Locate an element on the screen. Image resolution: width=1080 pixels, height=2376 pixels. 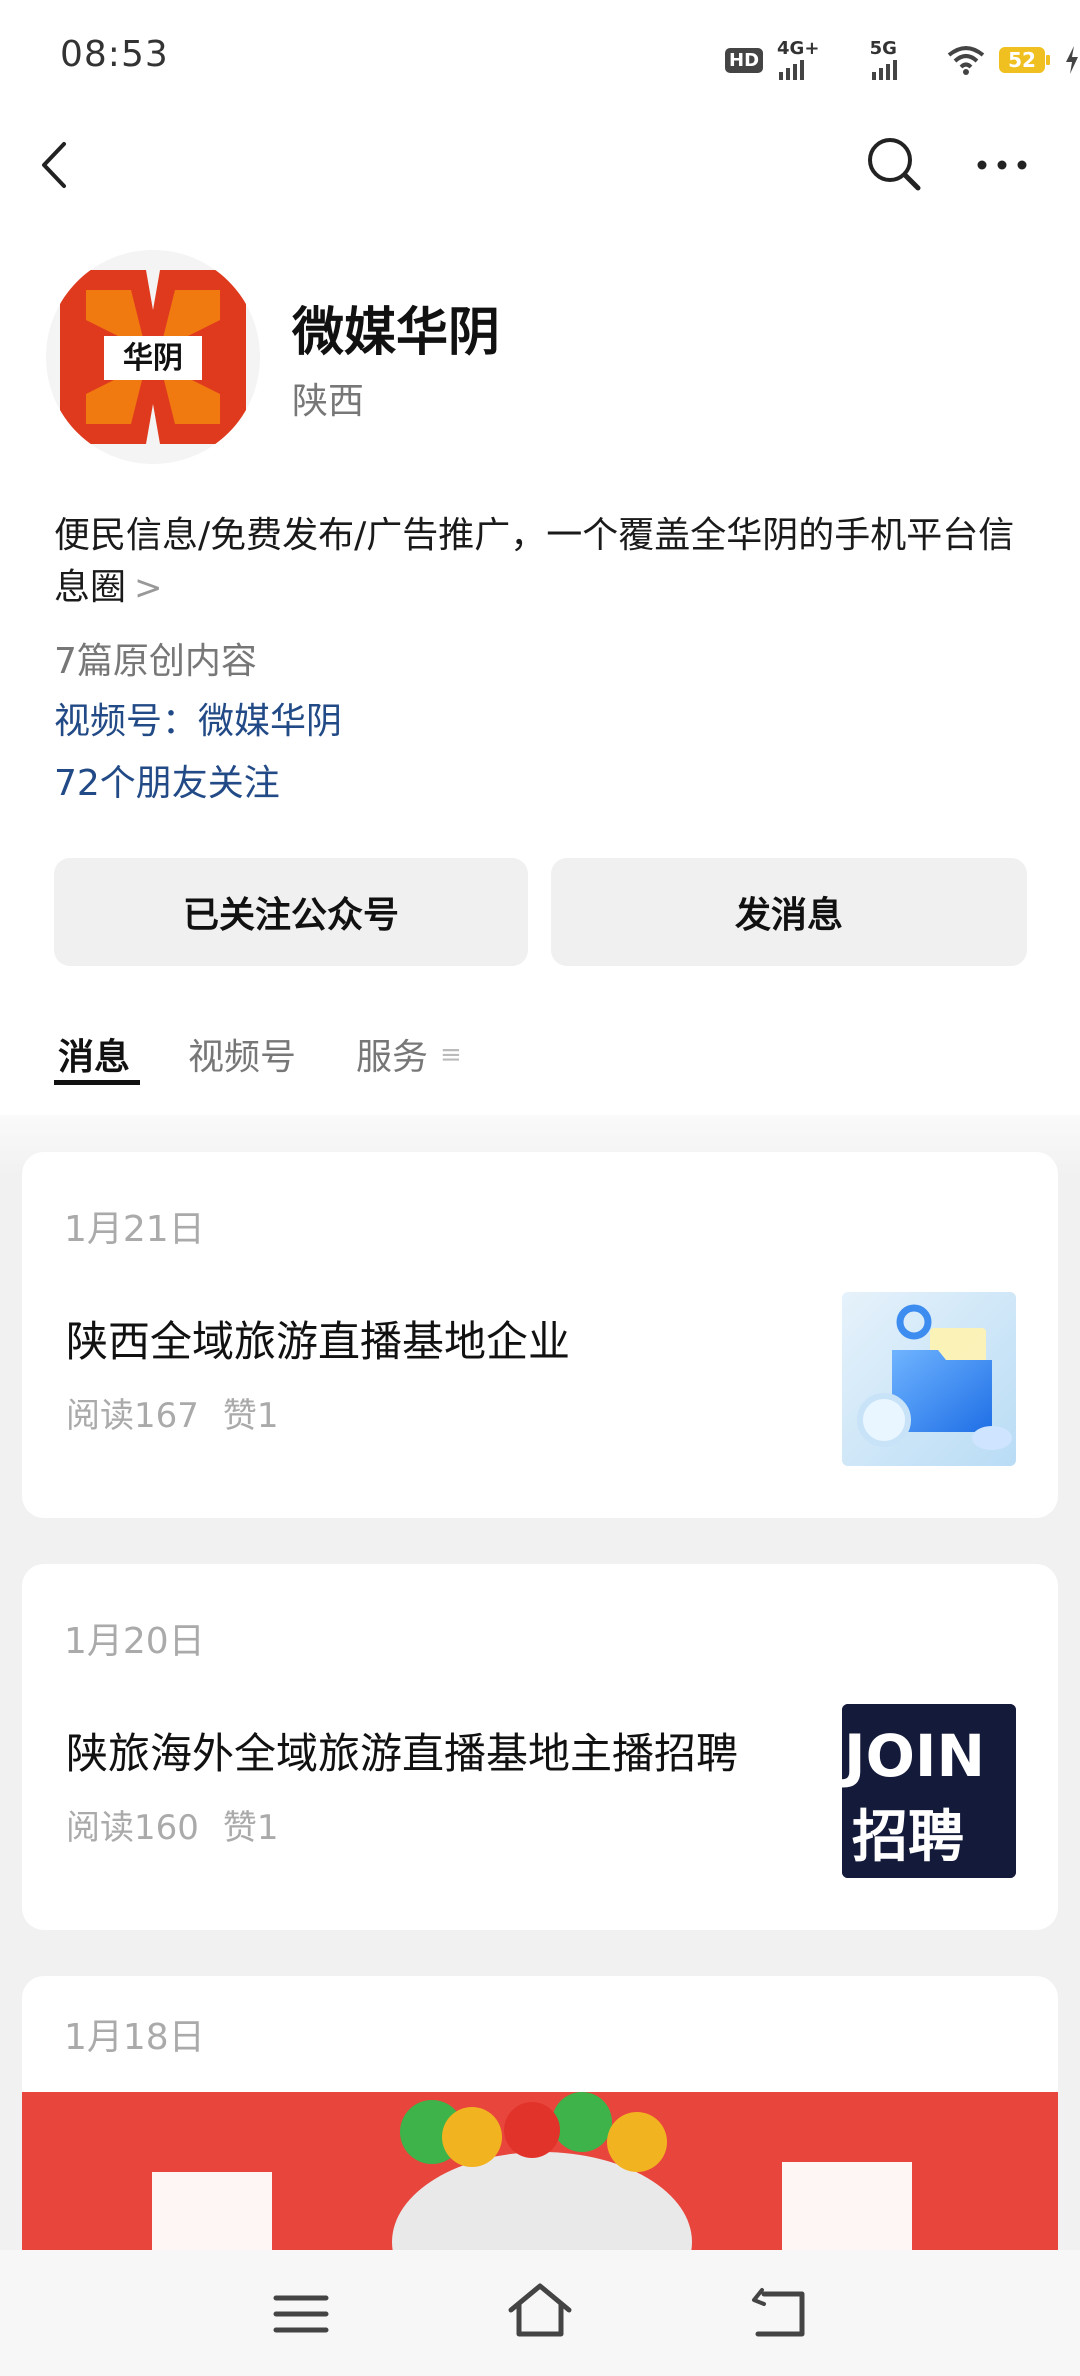
account-description: 便民信息/免费发布/广告推广，一个覆盖全华阴的手机平台信息圈 > is located at coordinates (549, 562).